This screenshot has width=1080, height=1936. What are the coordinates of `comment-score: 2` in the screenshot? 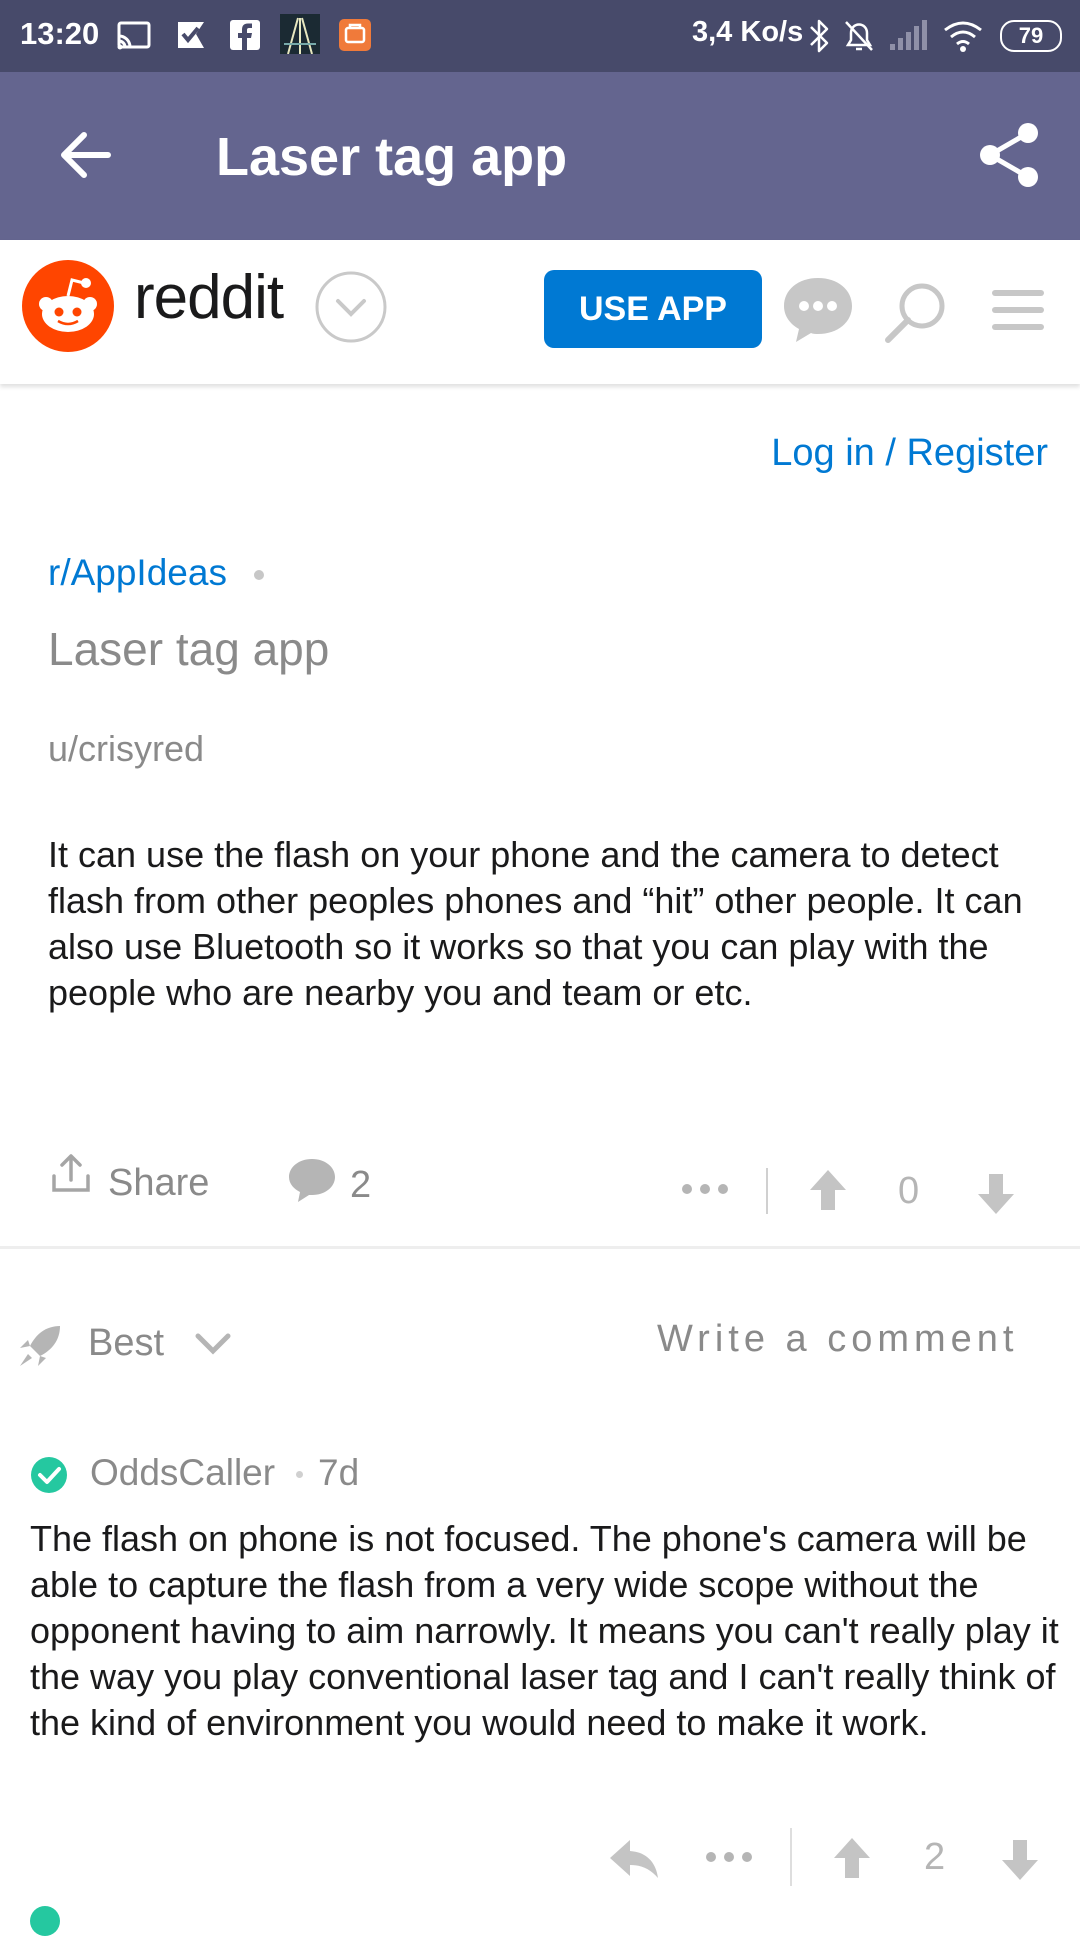 It's located at (935, 1857).